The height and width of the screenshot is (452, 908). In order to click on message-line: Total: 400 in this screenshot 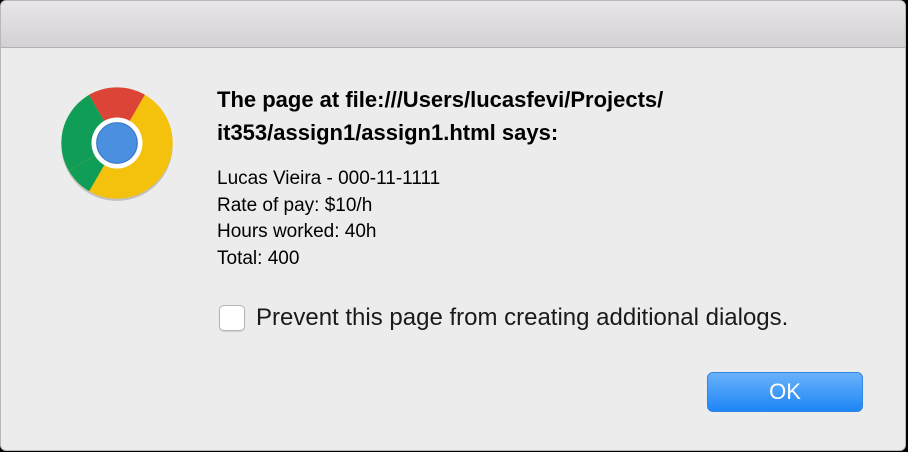, I will do `click(258, 258)`.